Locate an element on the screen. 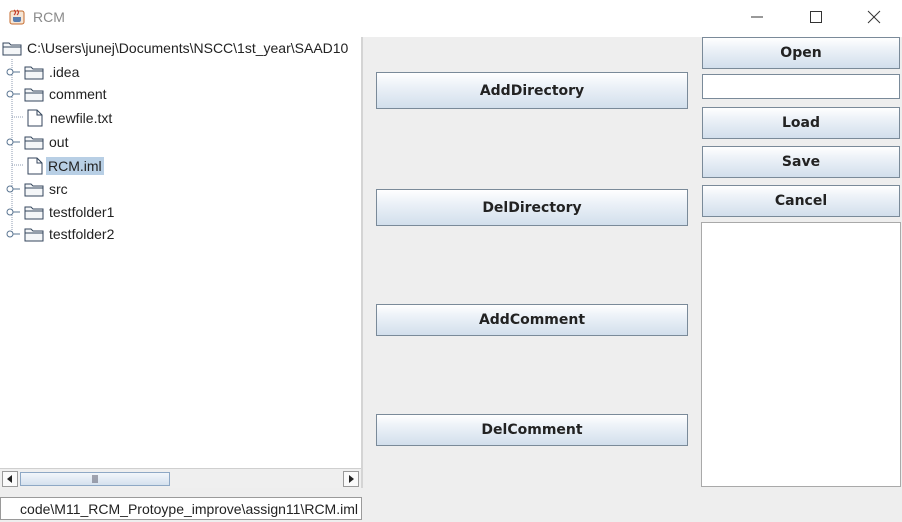 Image resolution: width=902 pixels, height=522 pixels. tree-item-out: out is located at coordinates (35, 142).